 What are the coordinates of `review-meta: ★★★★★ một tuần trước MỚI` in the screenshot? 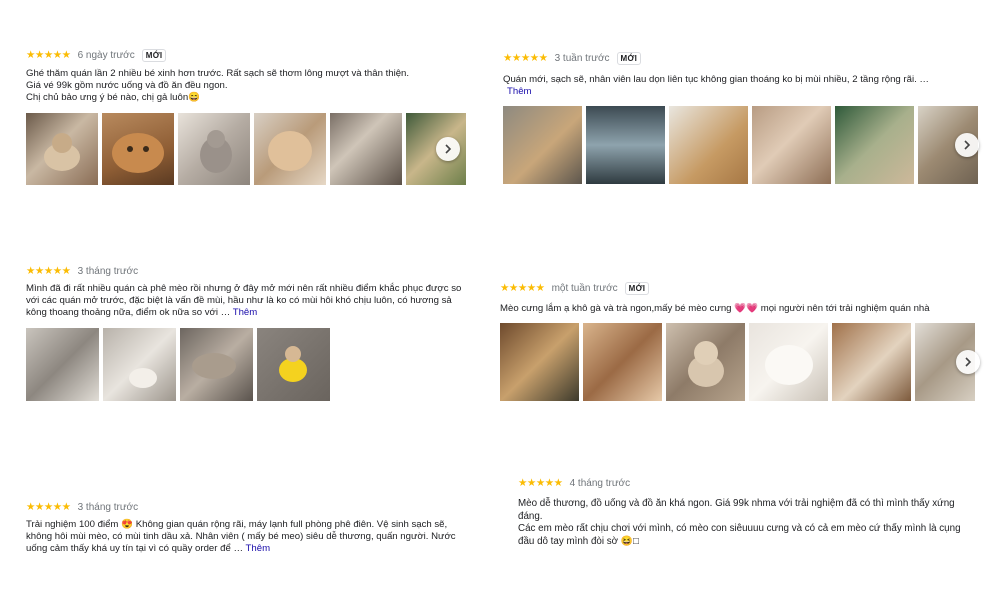 It's located at (742, 288).